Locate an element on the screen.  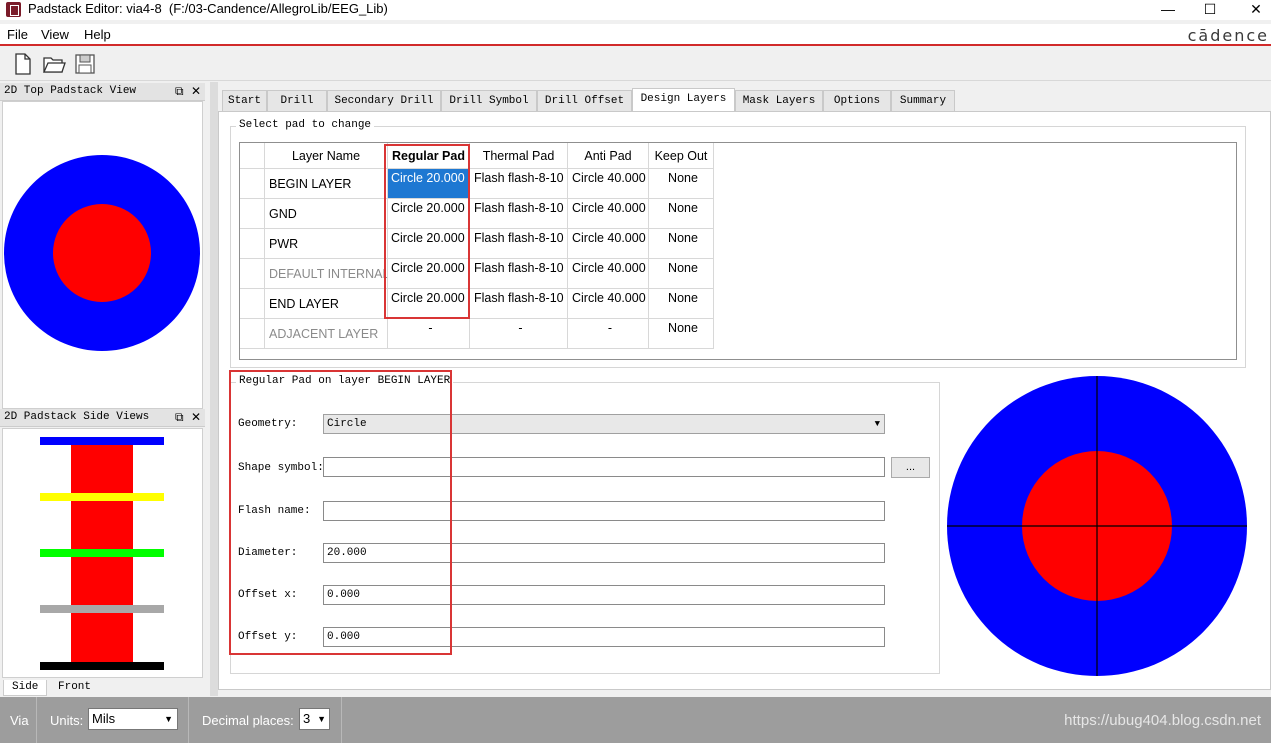
gnd-layer-bar is located at coordinates (102, 497).